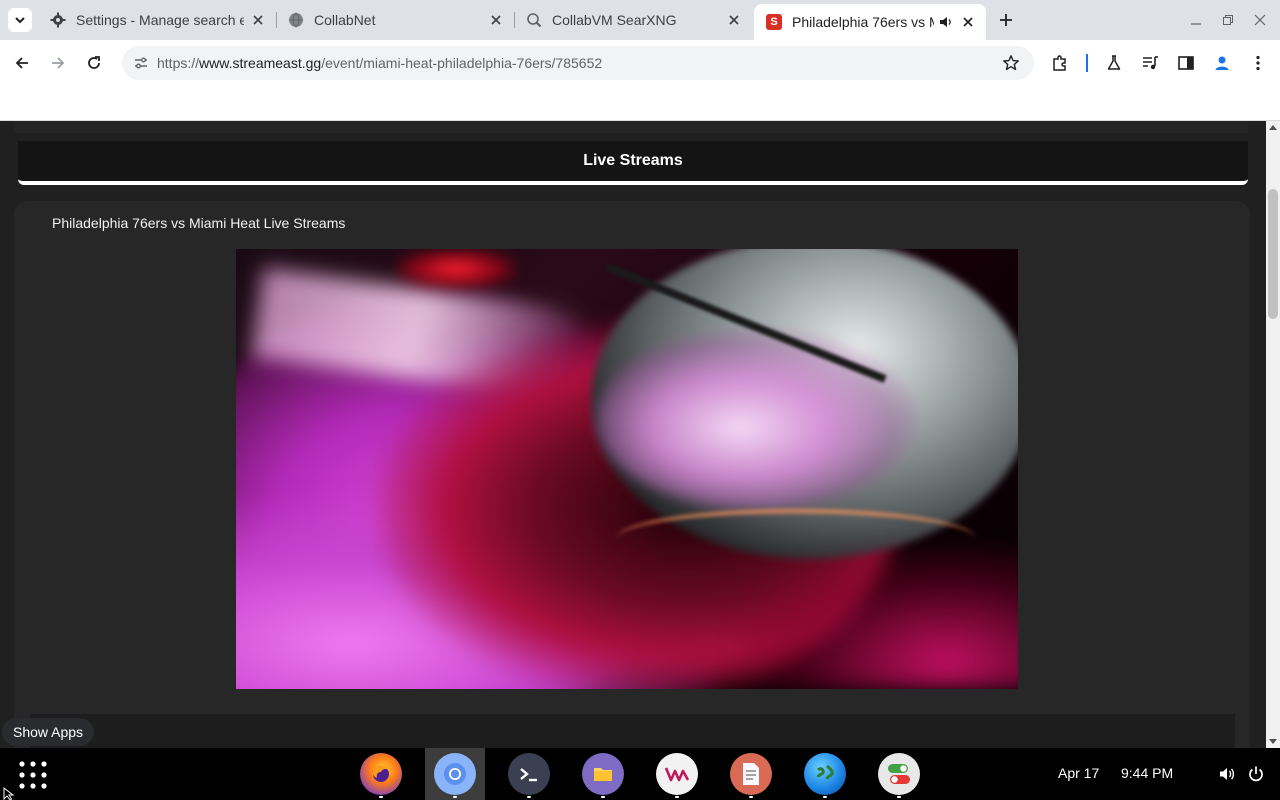 This screenshot has width=1280, height=800. I want to click on settings-toggle-icon, so click(899, 774).